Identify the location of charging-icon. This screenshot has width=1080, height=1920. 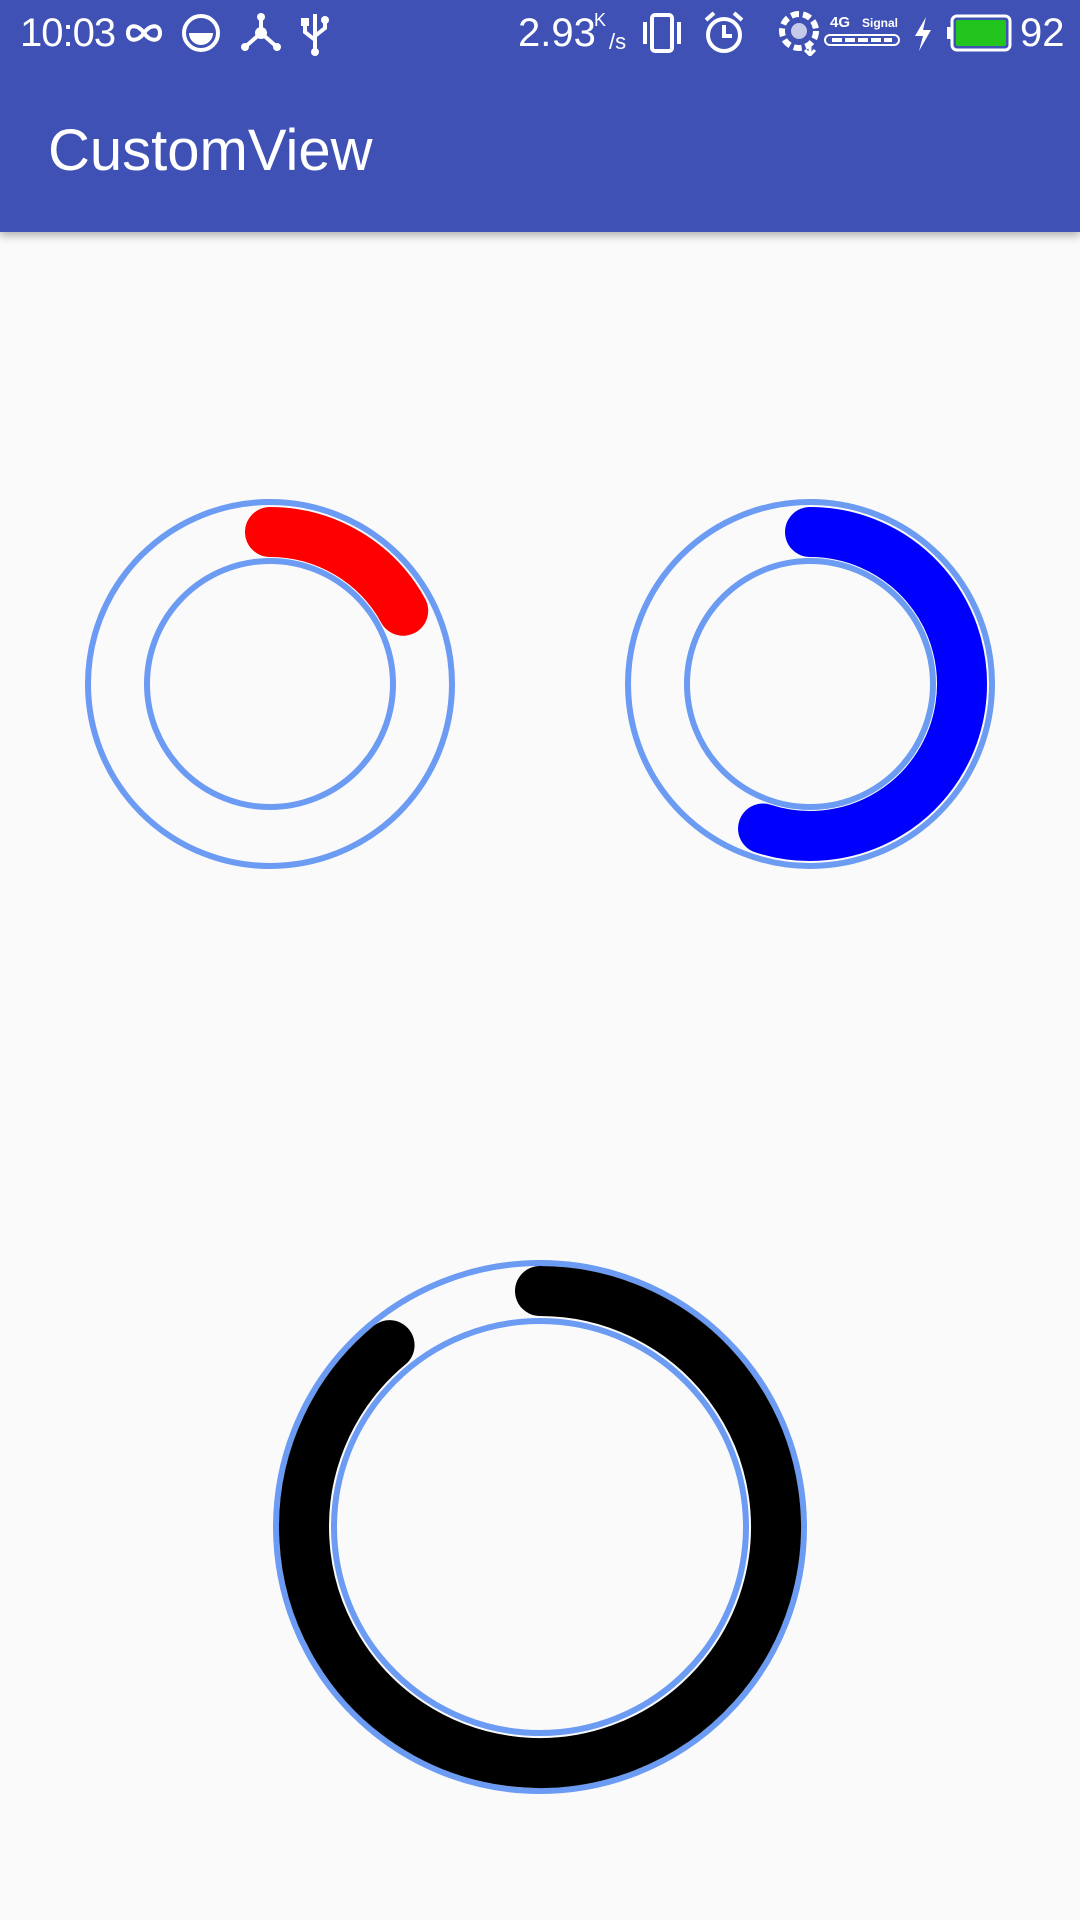
(923, 34).